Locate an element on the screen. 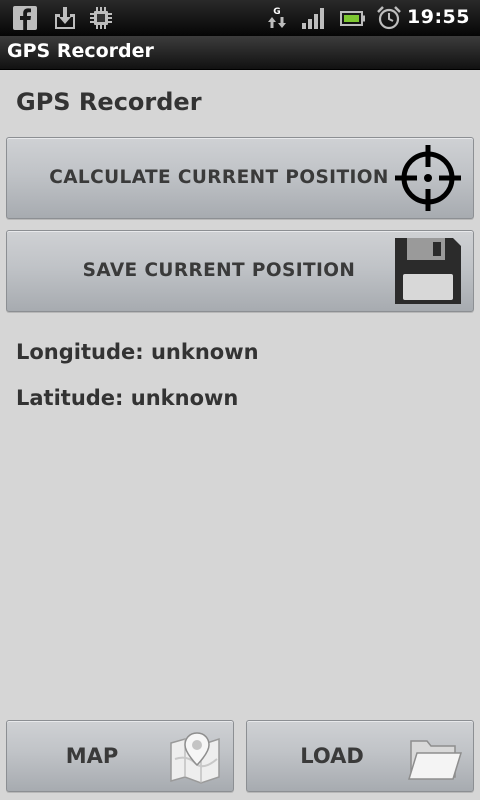  latitude-text: Latitude: unknown is located at coordinates (127, 398).